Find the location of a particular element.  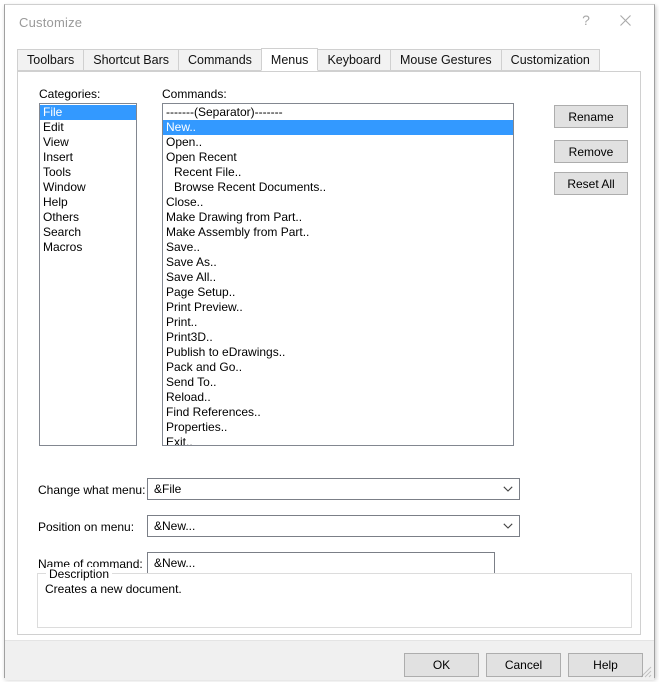

command-item: Send To.. is located at coordinates (338, 382).